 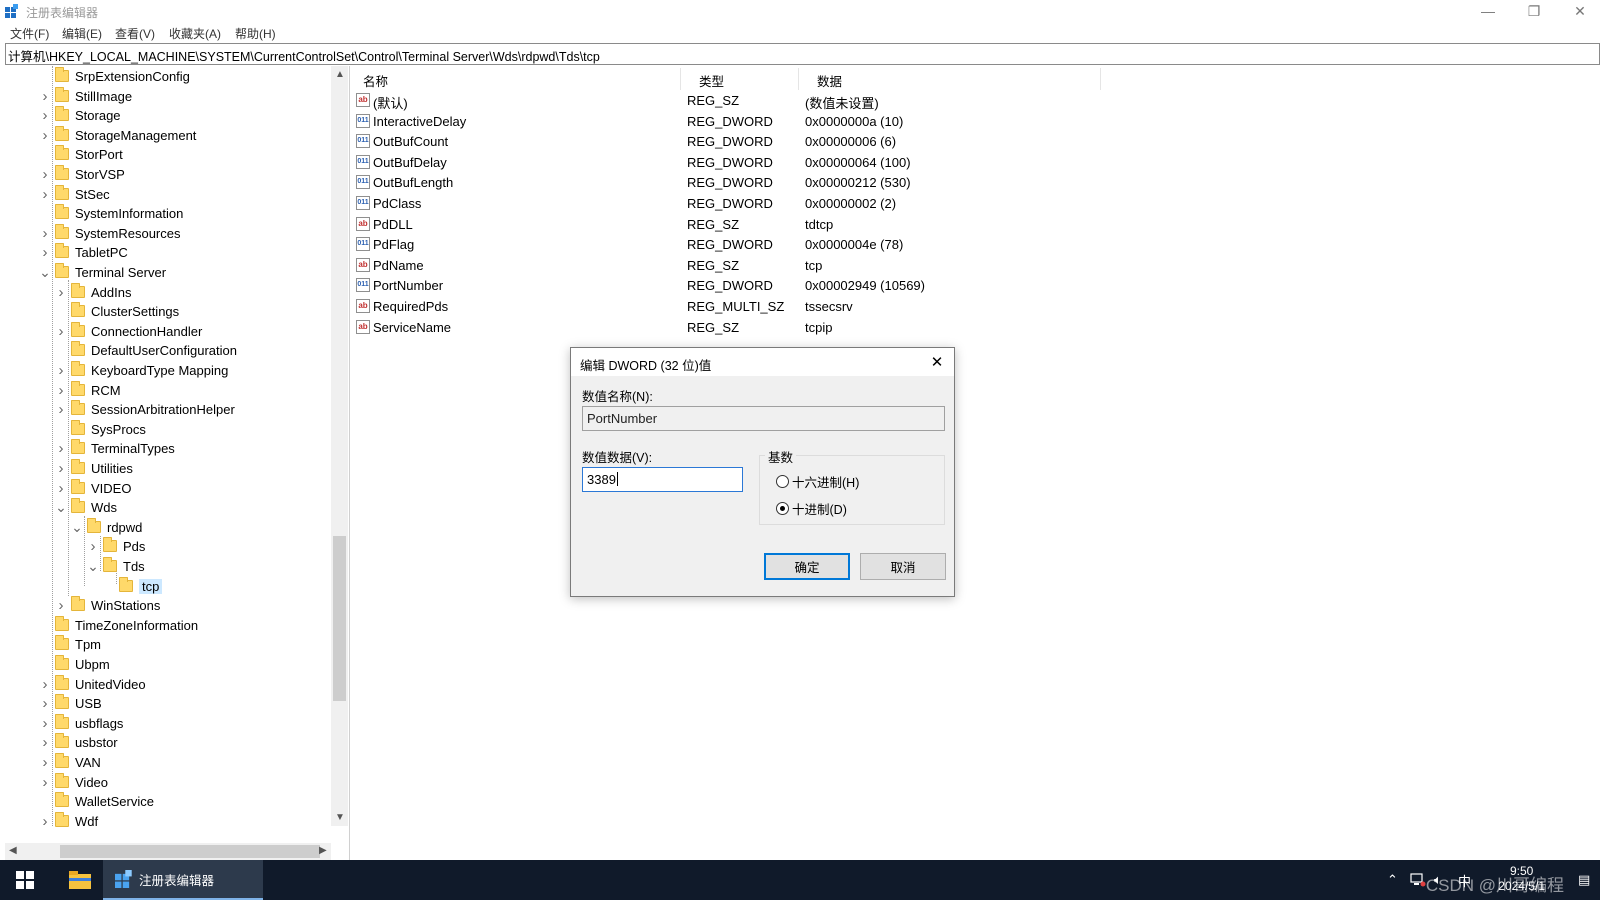 What do you see at coordinates (96, 801) in the screenshot?
I see `tree-node-walletservice: WalletService` at bounding box center [96, 801].